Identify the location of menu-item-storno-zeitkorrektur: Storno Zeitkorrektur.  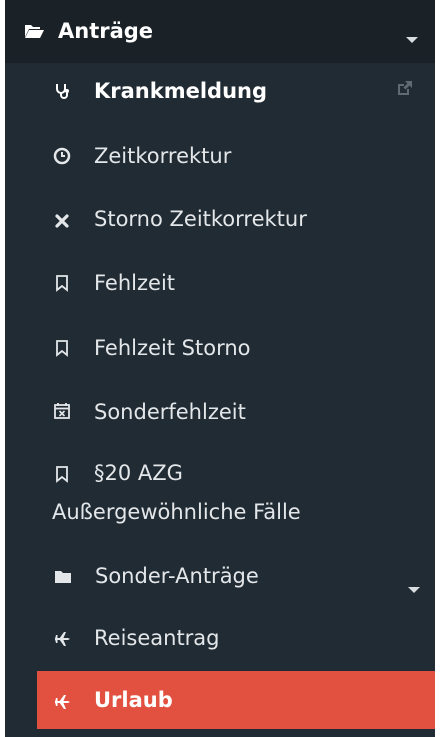
(220, 218).